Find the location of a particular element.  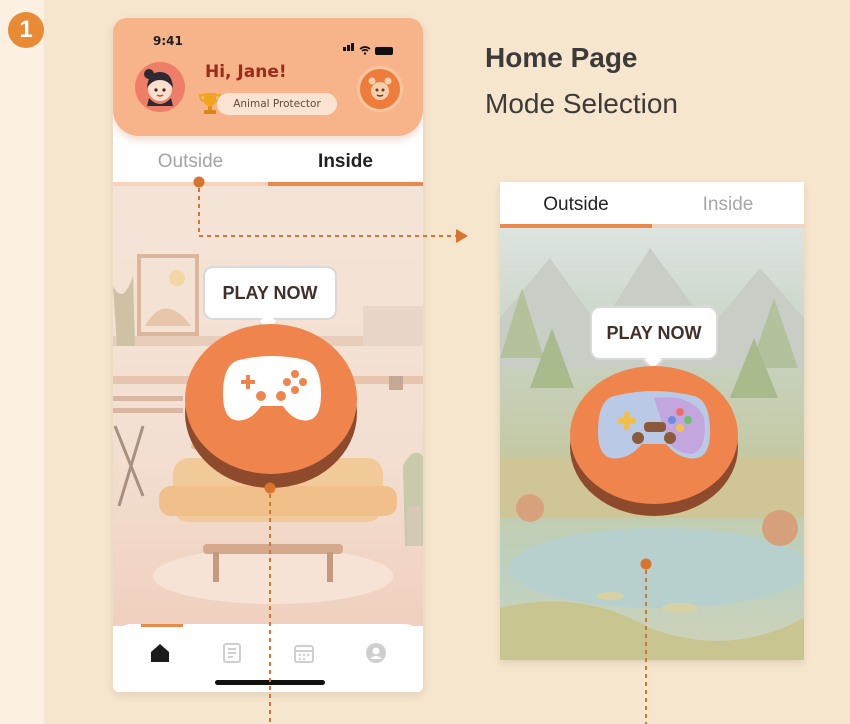

battery-icon is located at coordinates (384, 51).